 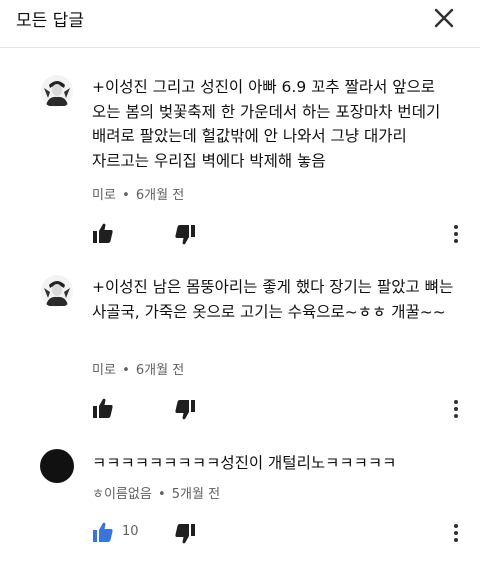 I want to click on comment-author: ㅎ이름없음, so click(x=122, y=494).